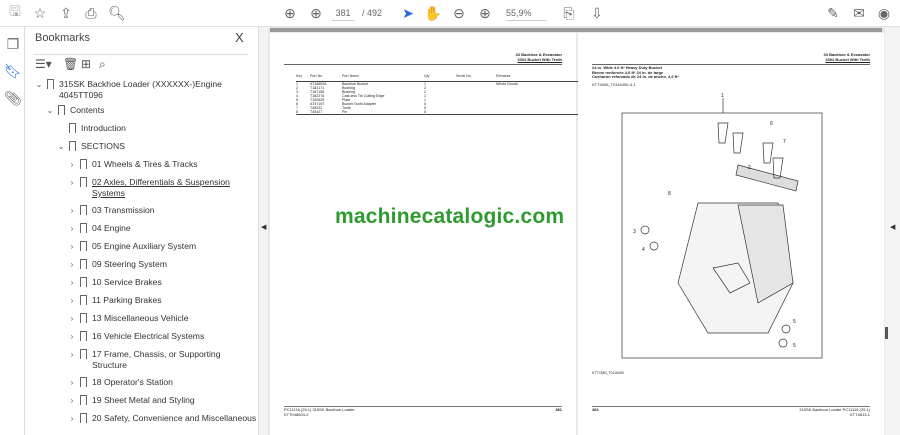  I want to click on bucket-diagram: 1 2 3 4 5 6 7 8 5, so click(722, 226).